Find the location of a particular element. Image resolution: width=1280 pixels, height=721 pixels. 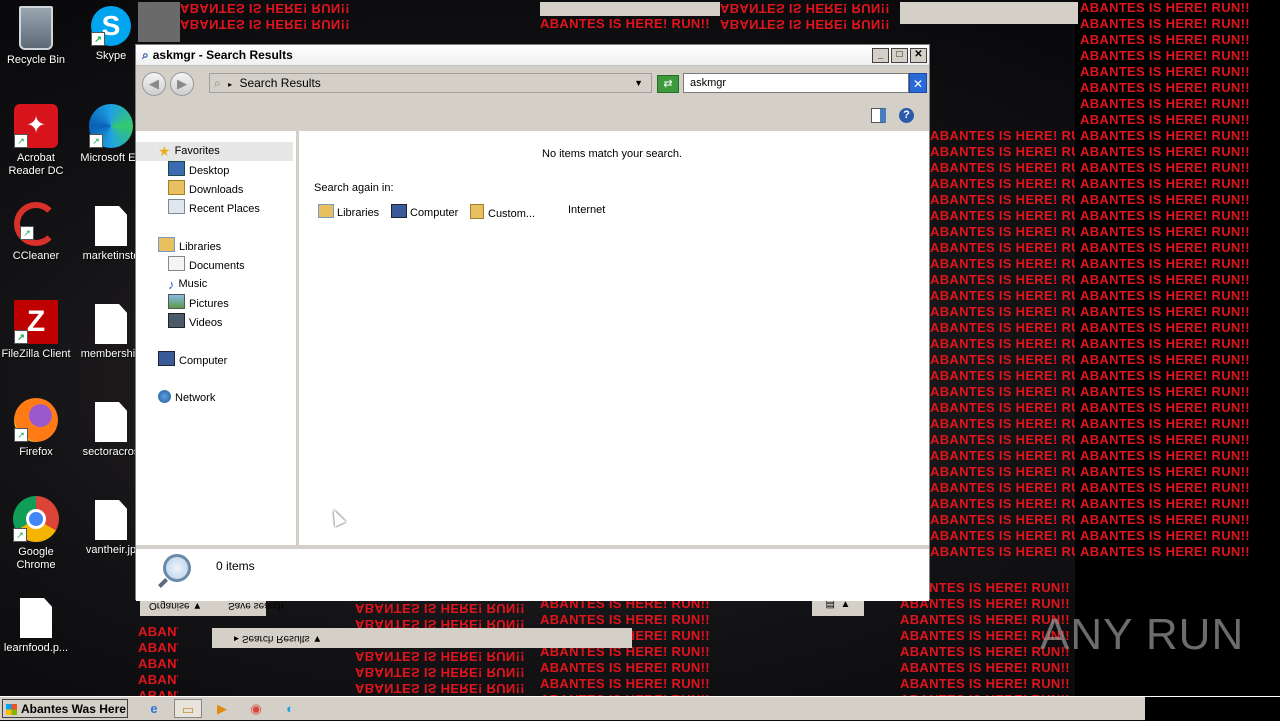

chrome-icon: ↗ is located at coordinates (36, 519).